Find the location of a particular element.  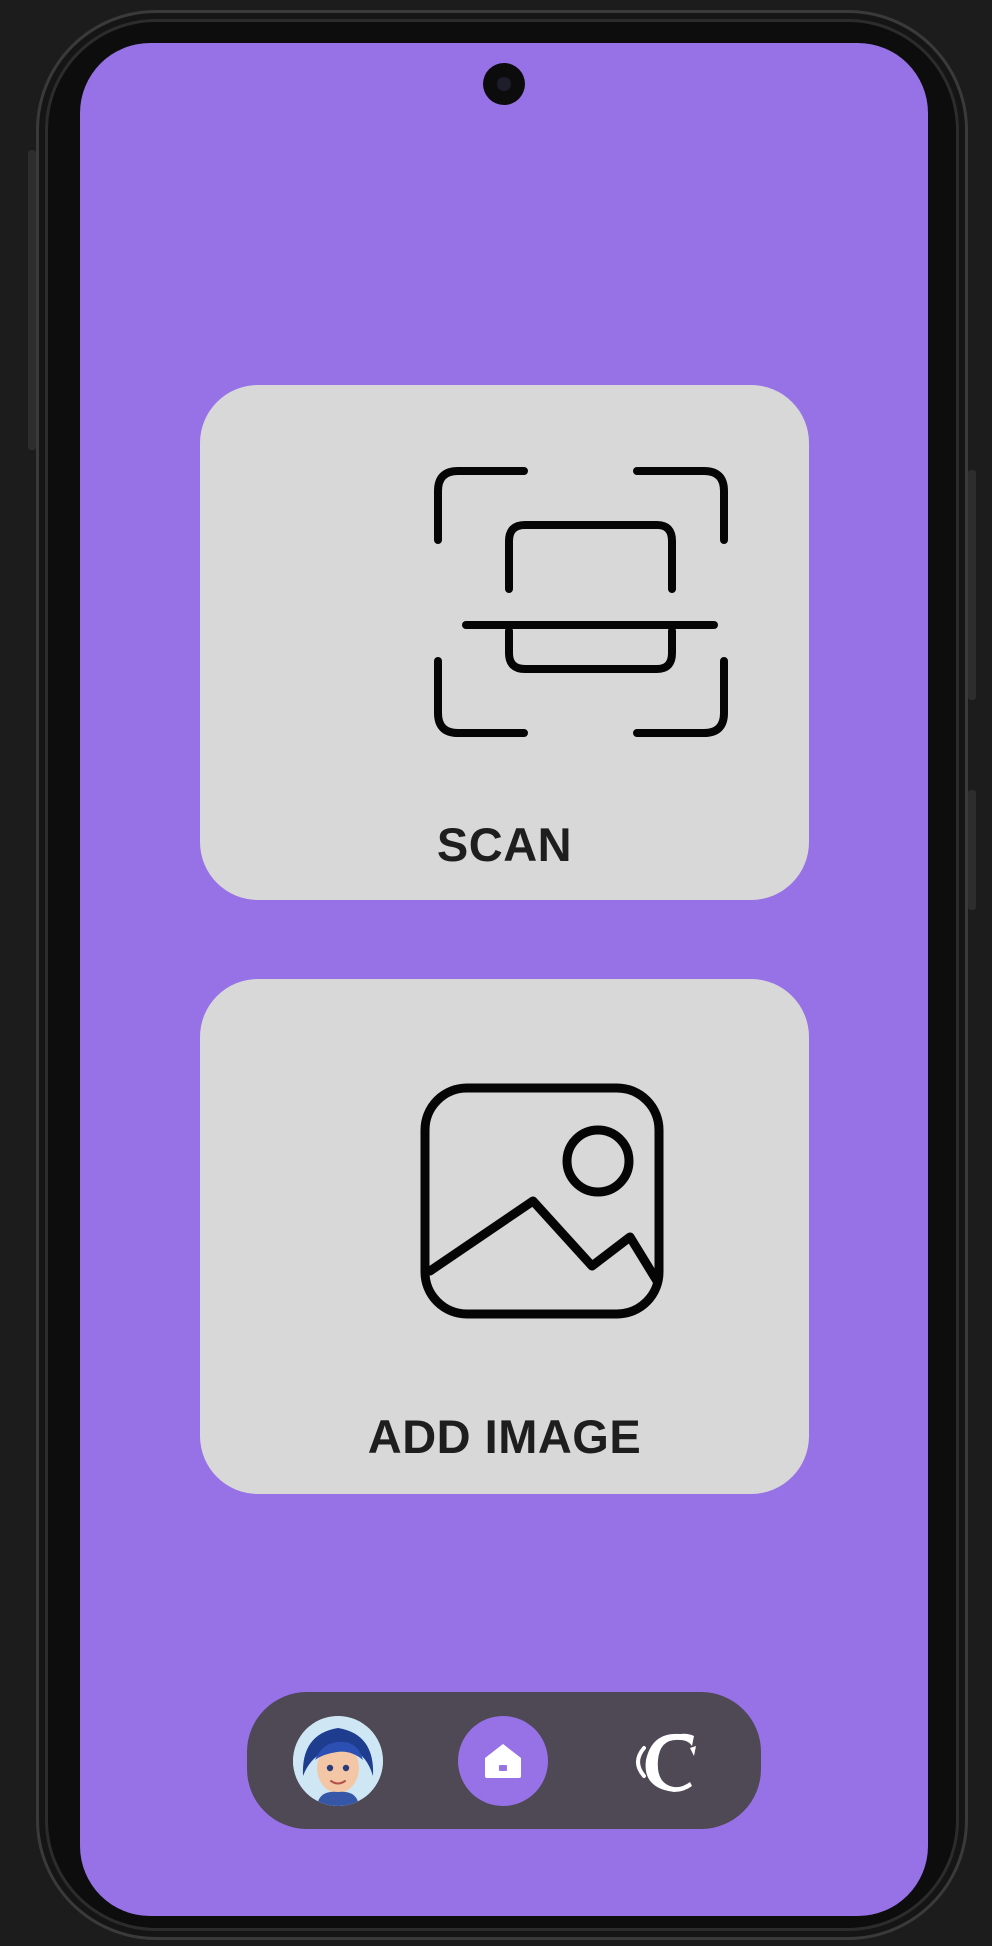

home-icon is located at coordinates (503, 1761).